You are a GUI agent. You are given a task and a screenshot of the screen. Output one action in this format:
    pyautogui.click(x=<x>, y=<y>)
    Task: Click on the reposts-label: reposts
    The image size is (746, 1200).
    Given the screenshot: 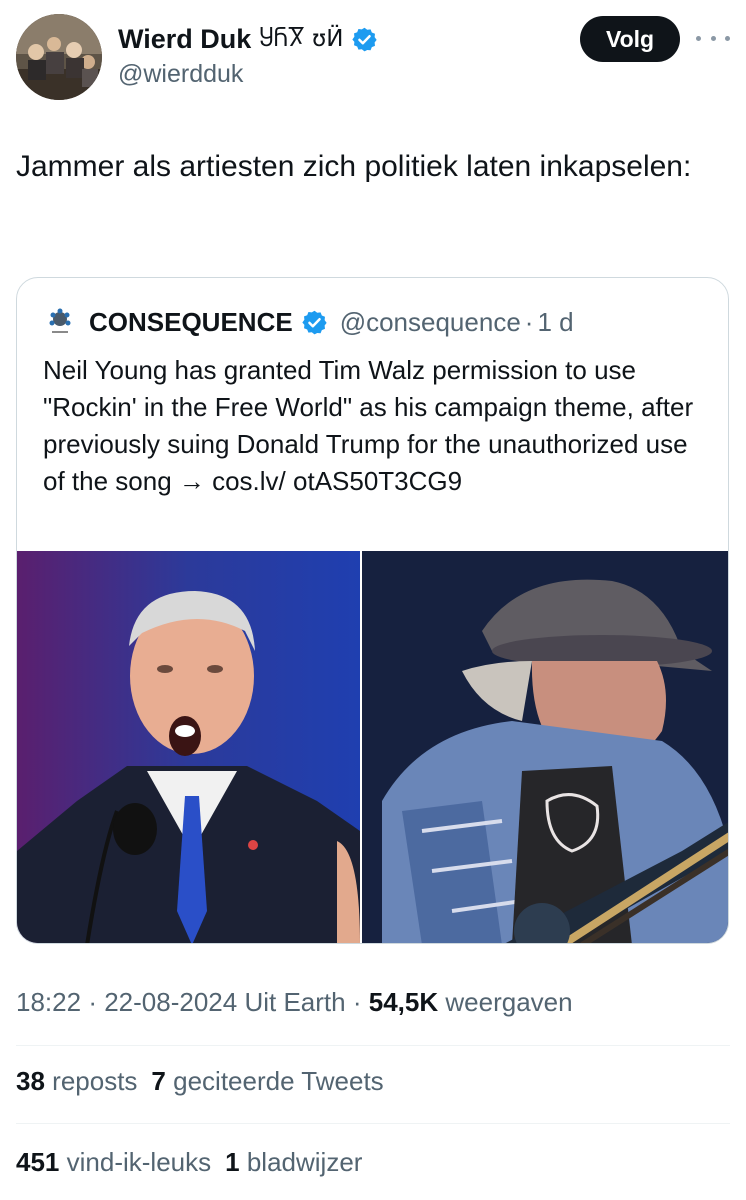 What is the action you would take?
    pyautogui.click(x=95, y=1081)
    